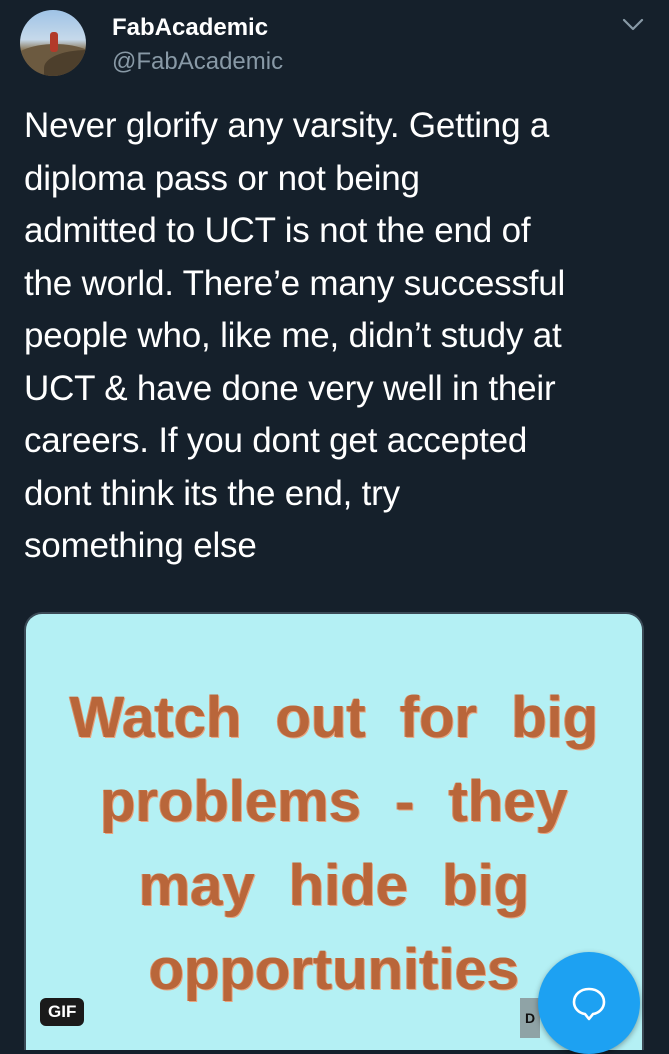 The height and width of the screenshot is (1054, 669). I want to click on reply-fab-button, so click(589, 1003).